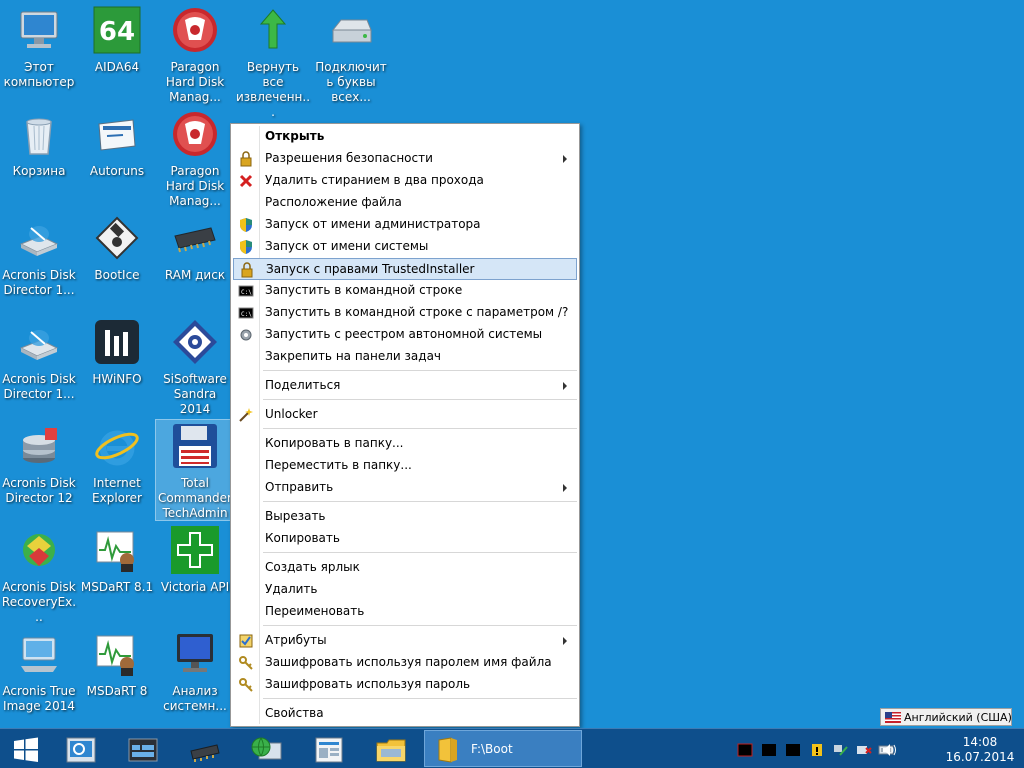 This screenshot has width=1024, height=768. Describe the element at coordinates (447, 750) in the screenshot. I see `folder-icon` at that location.